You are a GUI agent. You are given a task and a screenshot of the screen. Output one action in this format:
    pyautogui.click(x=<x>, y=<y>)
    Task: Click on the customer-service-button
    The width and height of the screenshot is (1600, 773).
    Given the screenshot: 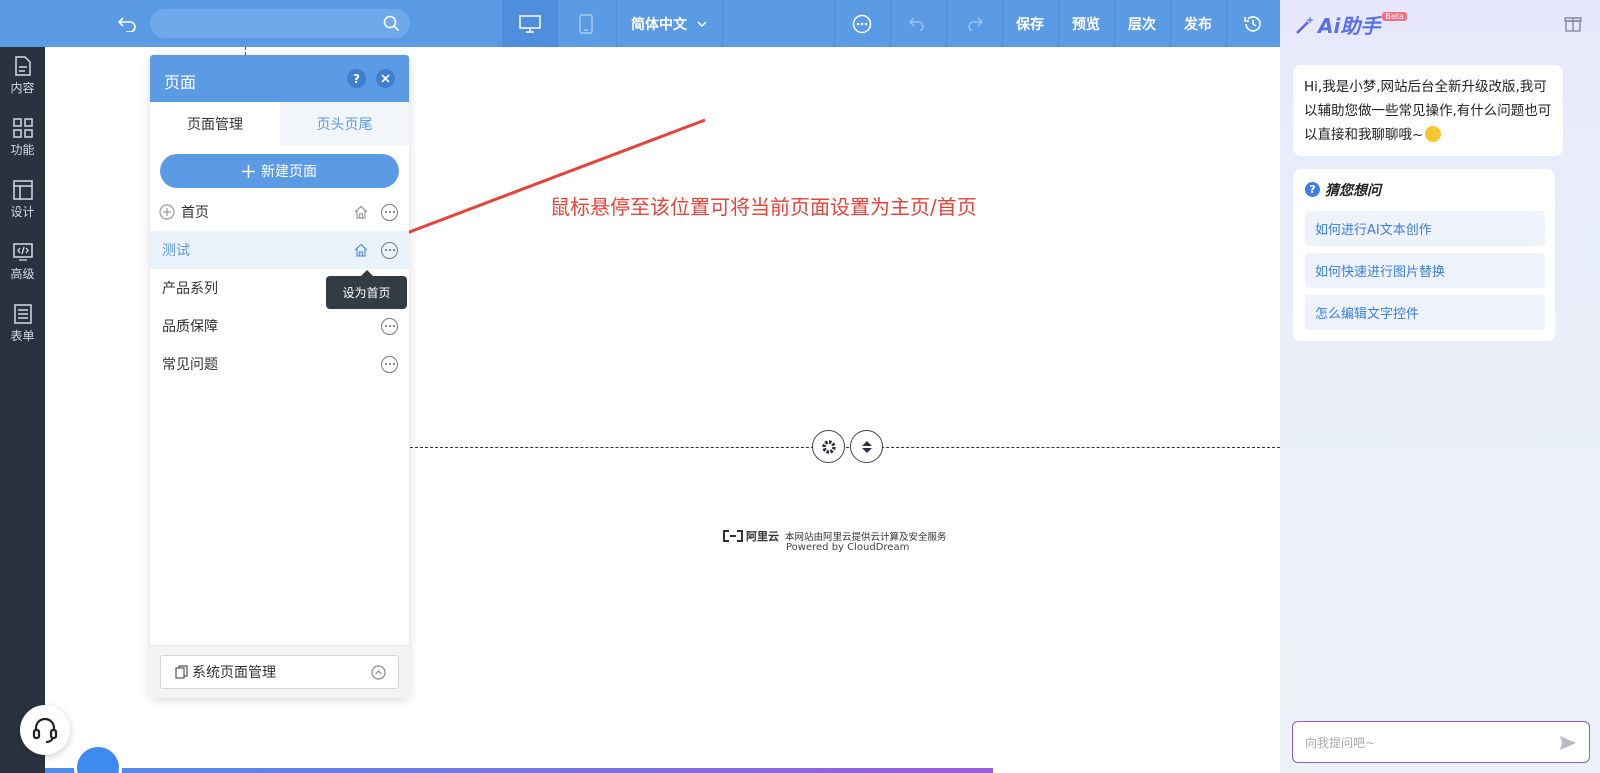 What is the action you would take?
    pyautogui.click(x=45, y=730)
    